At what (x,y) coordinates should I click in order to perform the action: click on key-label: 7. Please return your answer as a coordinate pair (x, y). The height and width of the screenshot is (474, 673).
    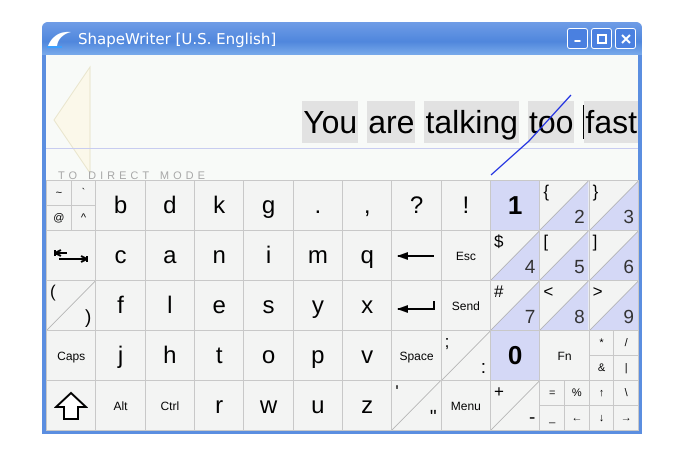
    Looking at the image, I should click on (530, 318).